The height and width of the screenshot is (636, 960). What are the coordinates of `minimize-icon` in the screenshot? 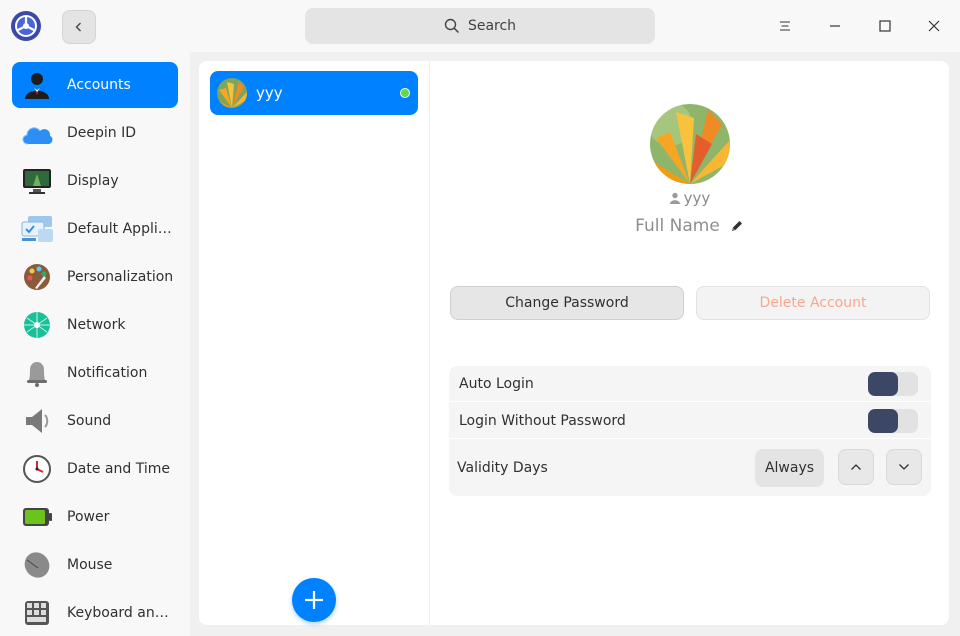 It's located at (835, 26).